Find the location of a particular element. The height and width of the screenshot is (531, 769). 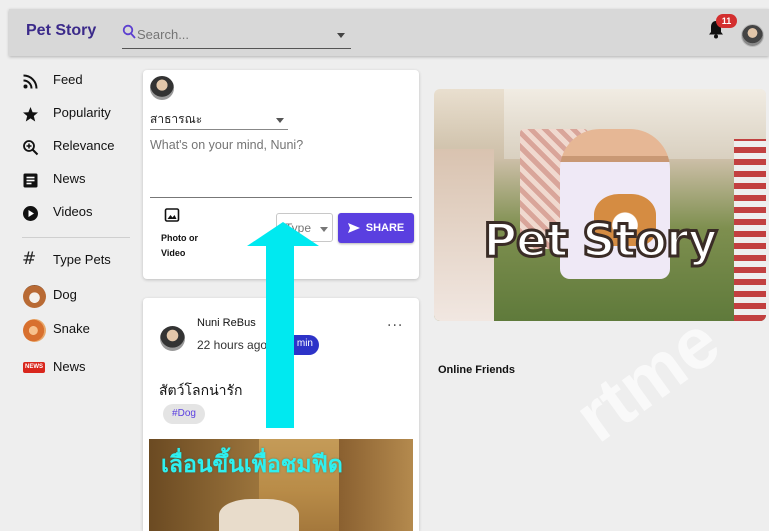

image-pet is located at coordinates (259, 515).